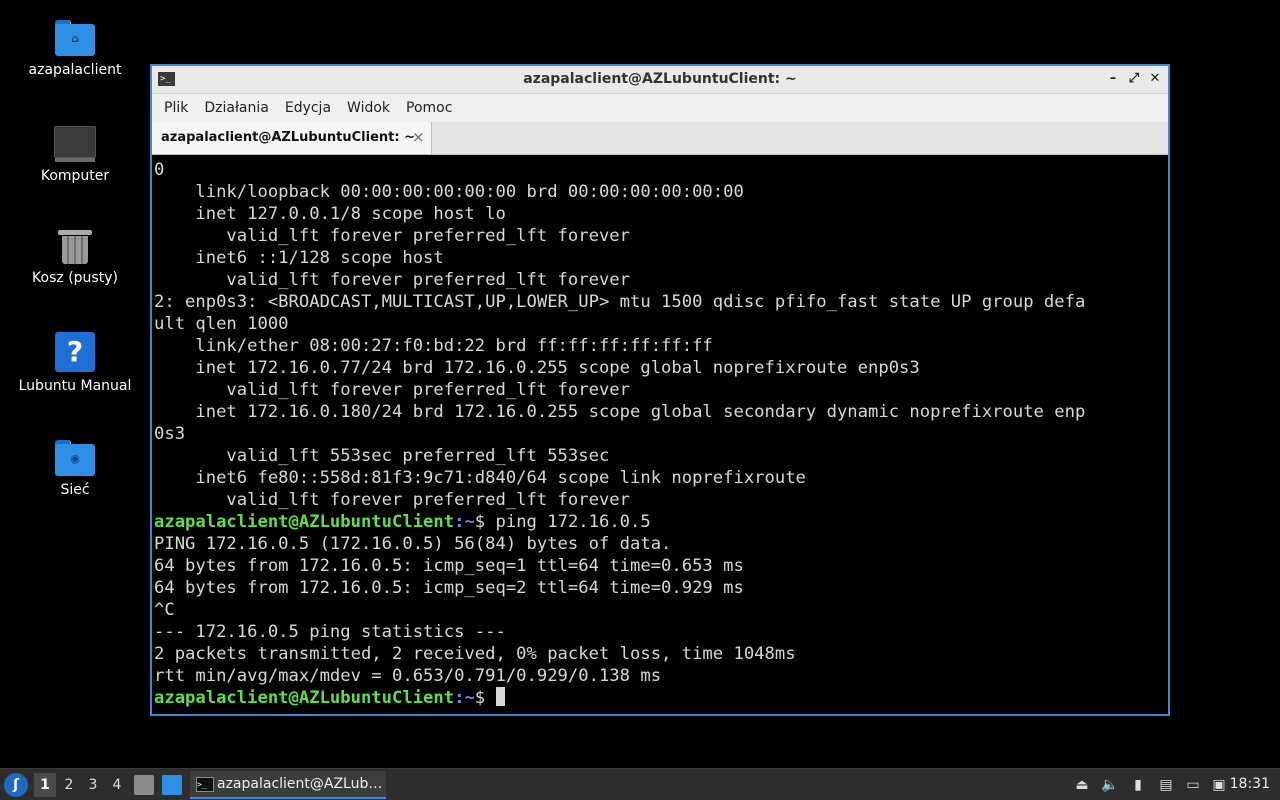  What do you see at coordinates (368, 108) in the screenshot?
I see `menu-widok: Widok` at bounding box center [368, 108].